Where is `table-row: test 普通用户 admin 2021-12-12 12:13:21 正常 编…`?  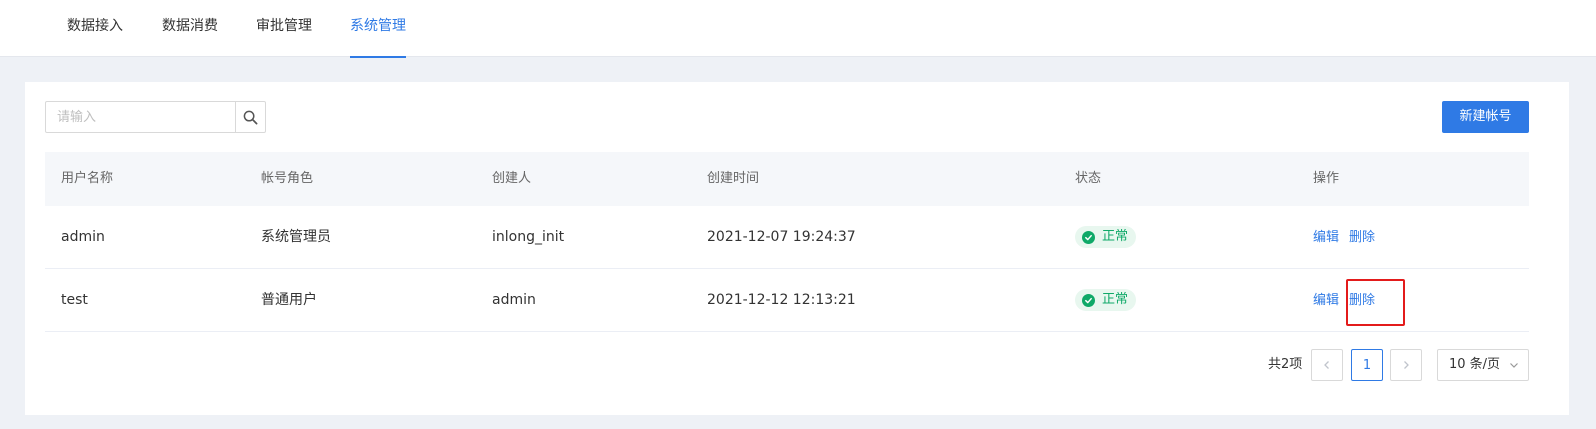
table-row: test 普通用户 admin 2021-12-12 12:13:21 正常 编… is located at coordinates (787, 300).